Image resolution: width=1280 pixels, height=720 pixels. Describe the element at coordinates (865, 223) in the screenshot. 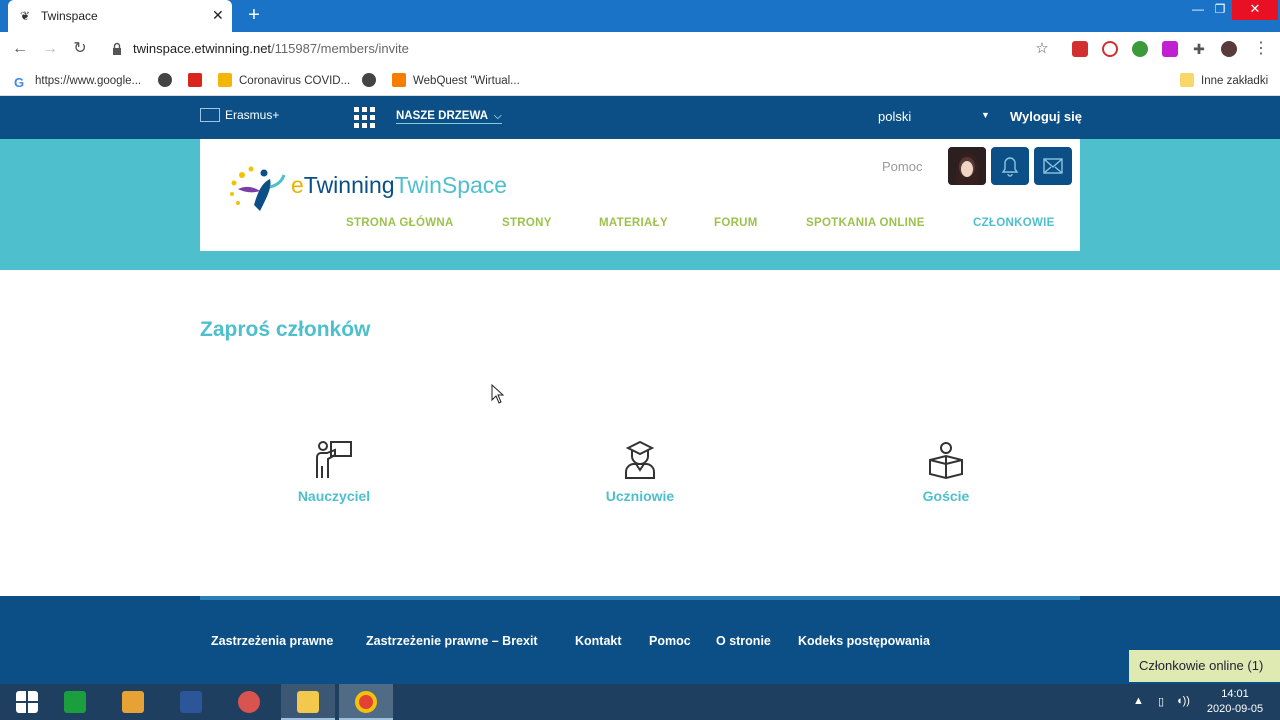

I see `nav-online-meetings: SPOTKANIA ONLINE` at that location.